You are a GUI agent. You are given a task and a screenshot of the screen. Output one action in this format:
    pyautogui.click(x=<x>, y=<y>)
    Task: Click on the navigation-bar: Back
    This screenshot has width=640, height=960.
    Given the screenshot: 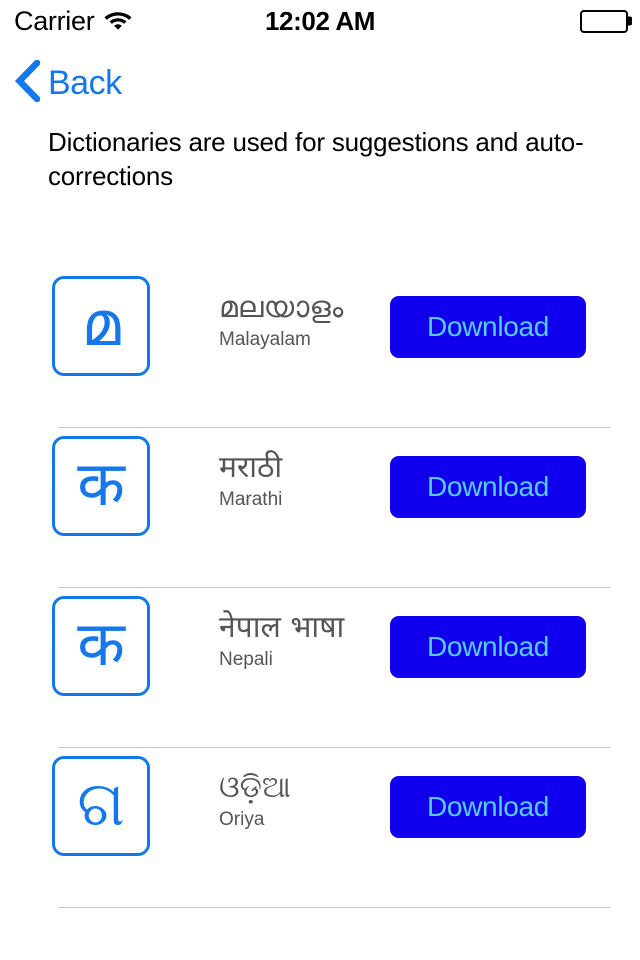 What is the action you would take?
    pyautogui.click(x=320, y=86)
    